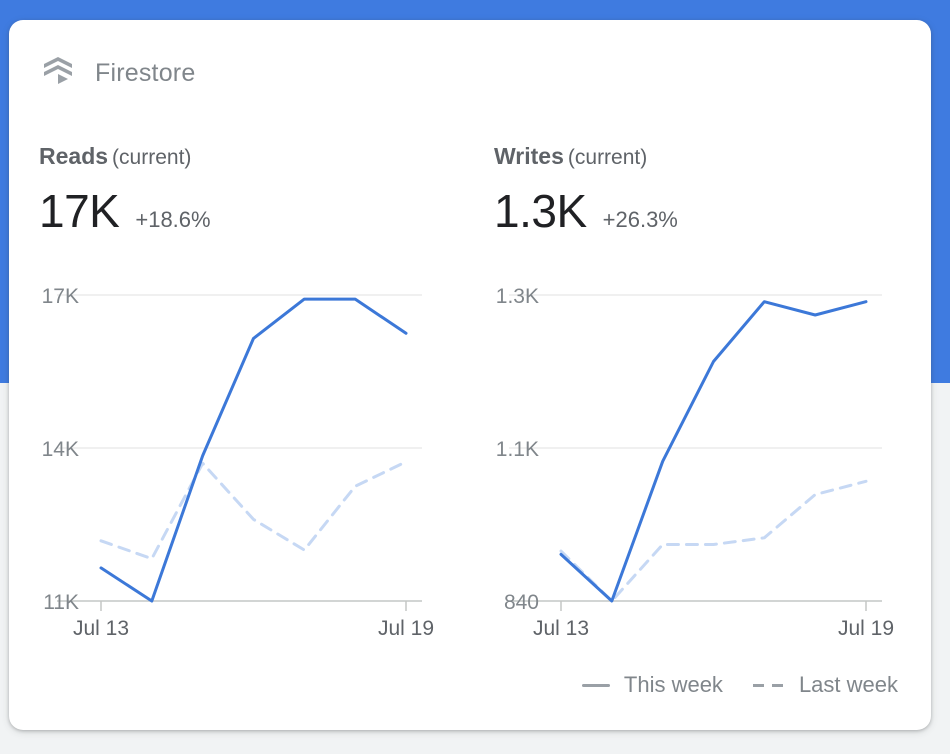 Image resolution: width=950 pixels, height=754 pixels. I want to click on chart-legend: This week Last week, so click(725, 685).